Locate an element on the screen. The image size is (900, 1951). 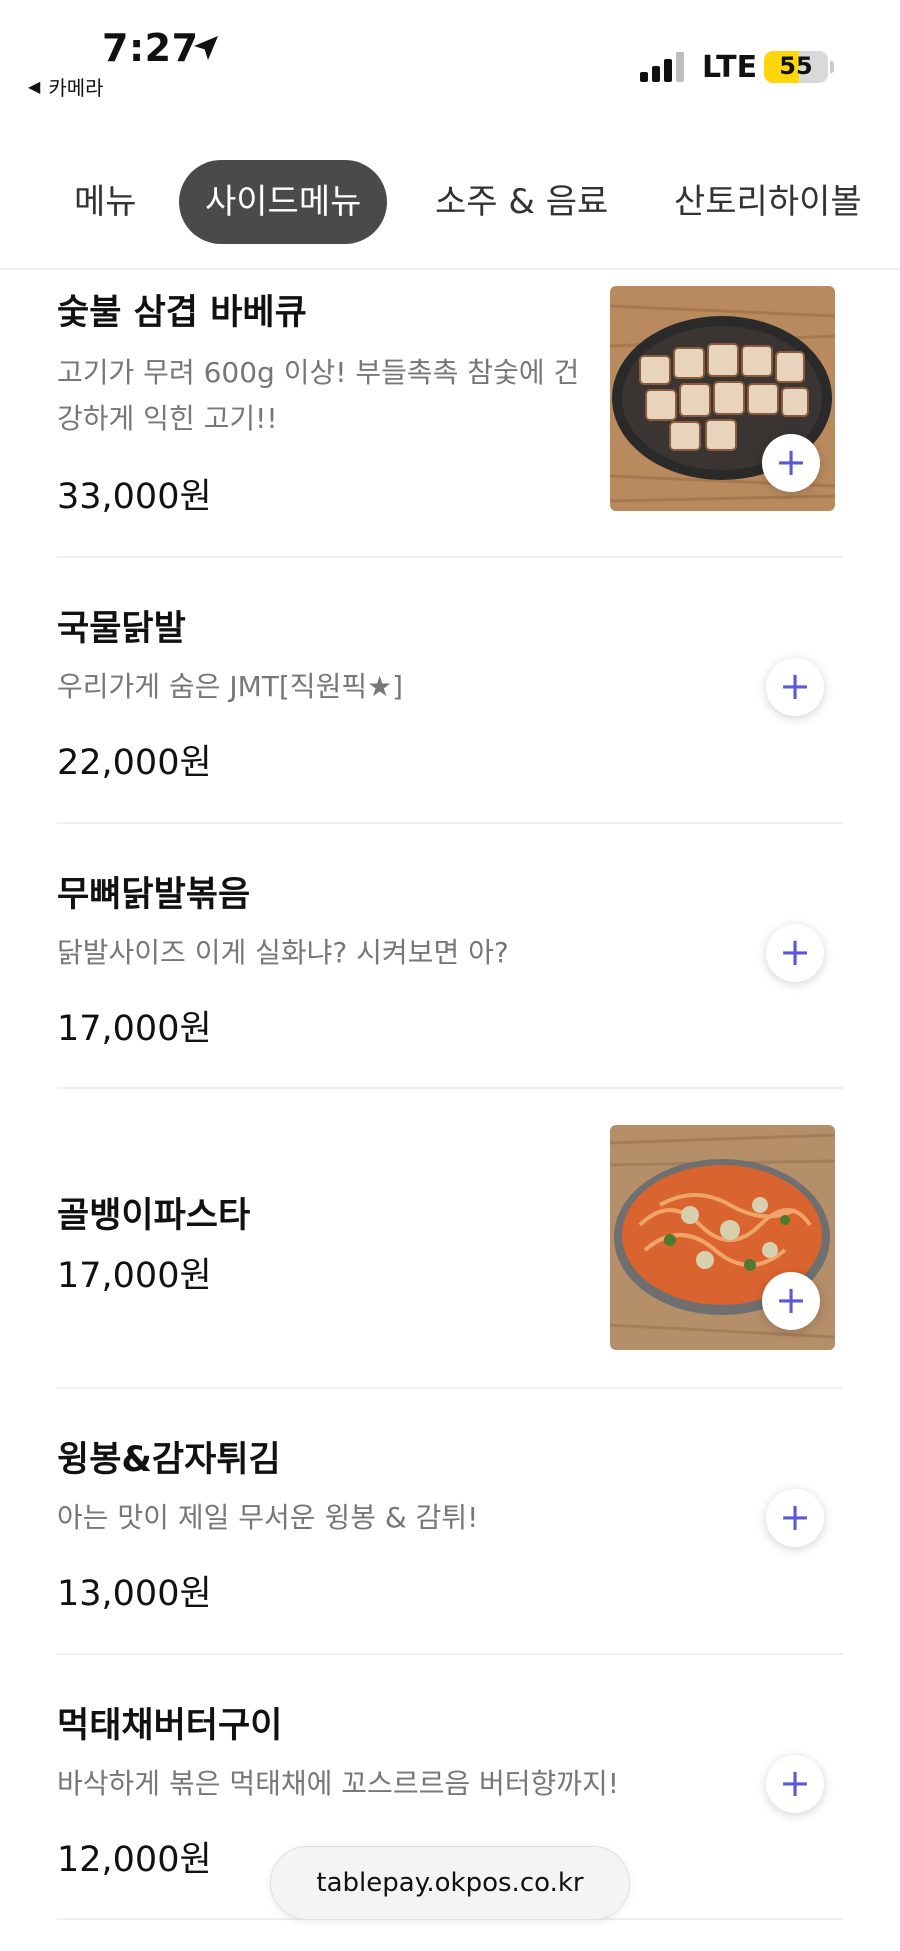
item-price: 12,000원 is located at coordinates (134, 1860).